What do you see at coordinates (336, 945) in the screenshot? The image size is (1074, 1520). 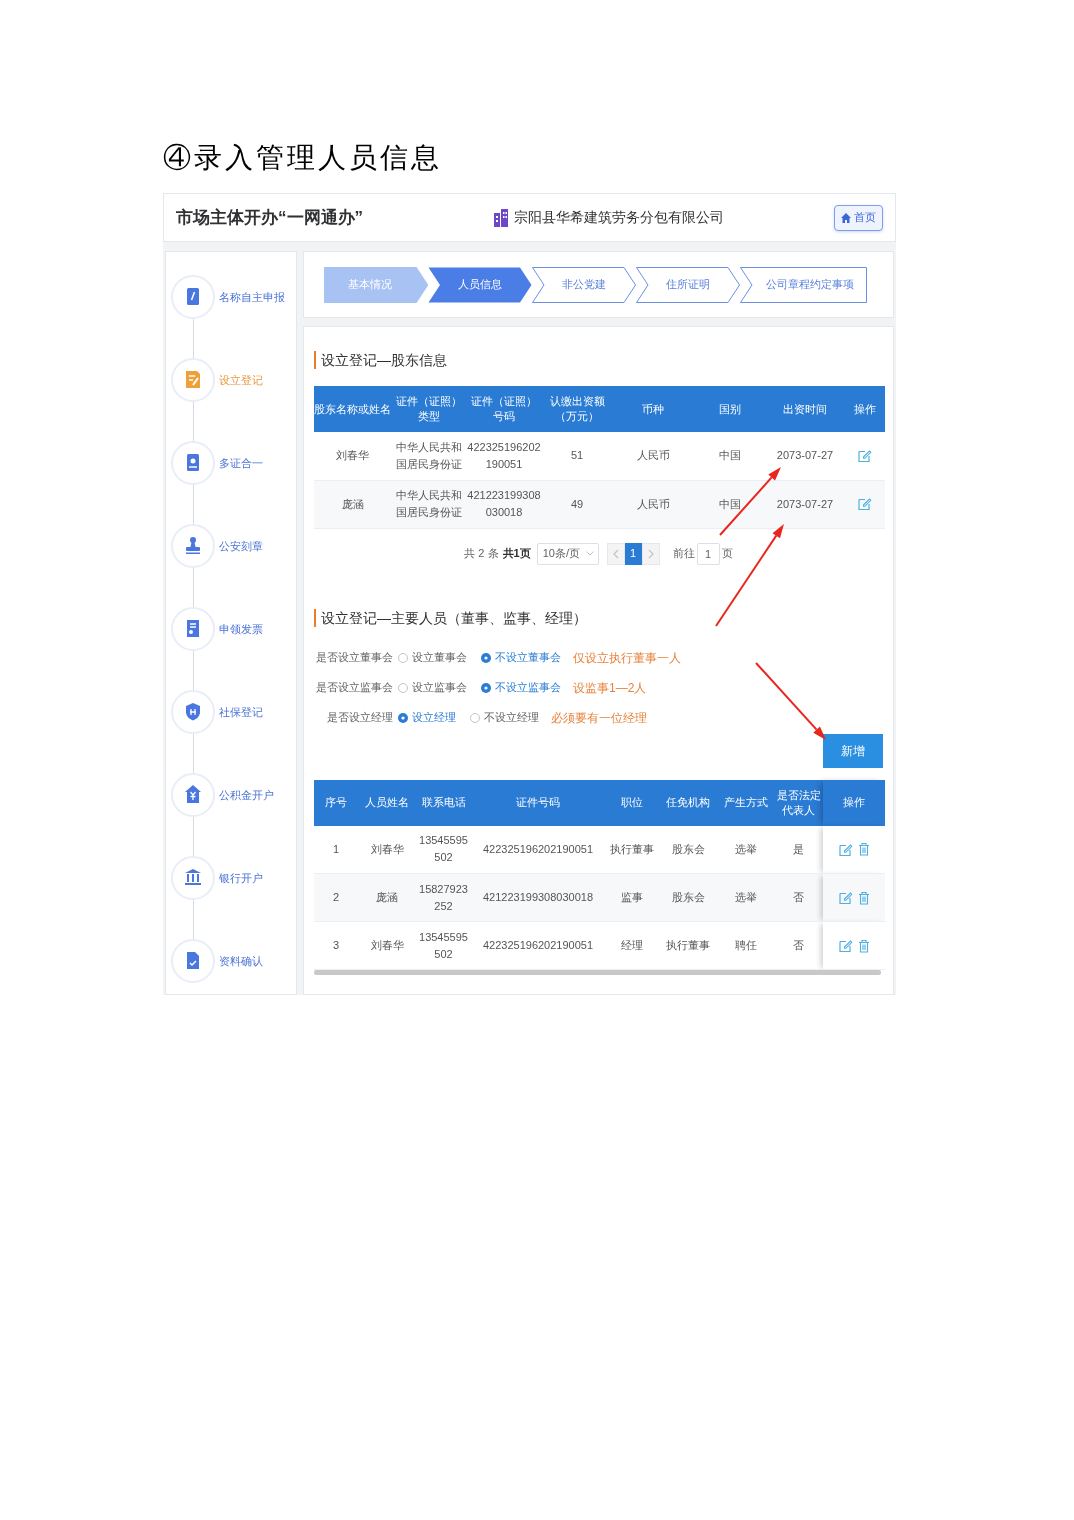 I see `table-cell: 3` at bounding box center [336, 945].